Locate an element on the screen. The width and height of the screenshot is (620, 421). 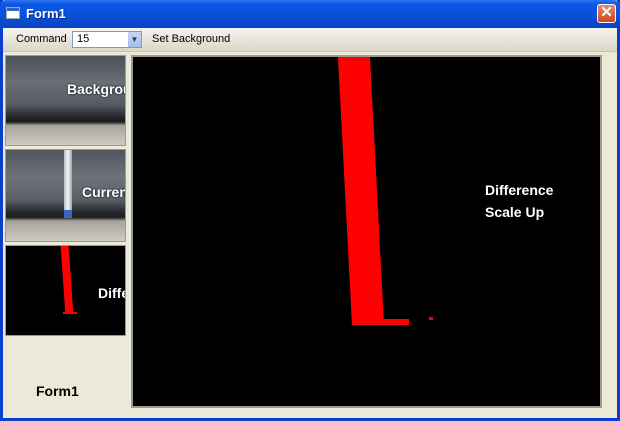
pole-object is located at coordinates (68, 183).